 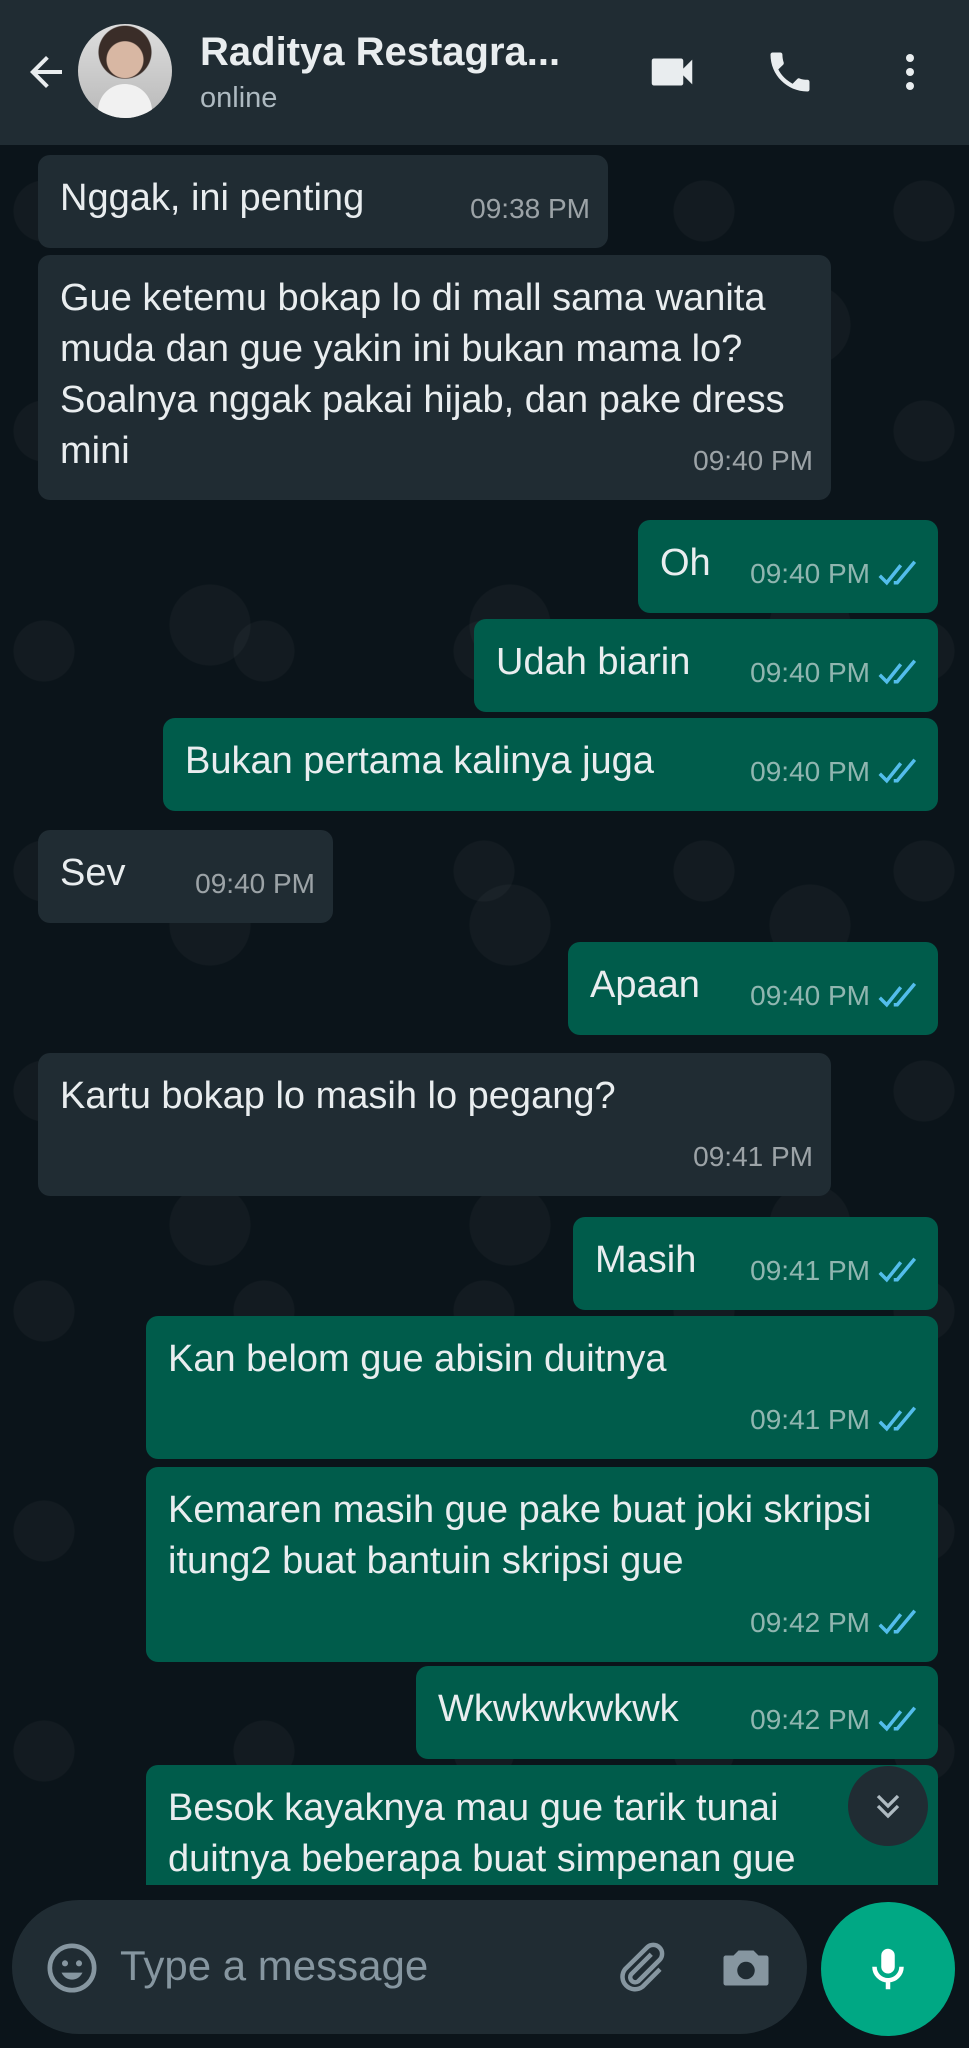 I want to click on more-options-icon, so click(x=910, y=72).